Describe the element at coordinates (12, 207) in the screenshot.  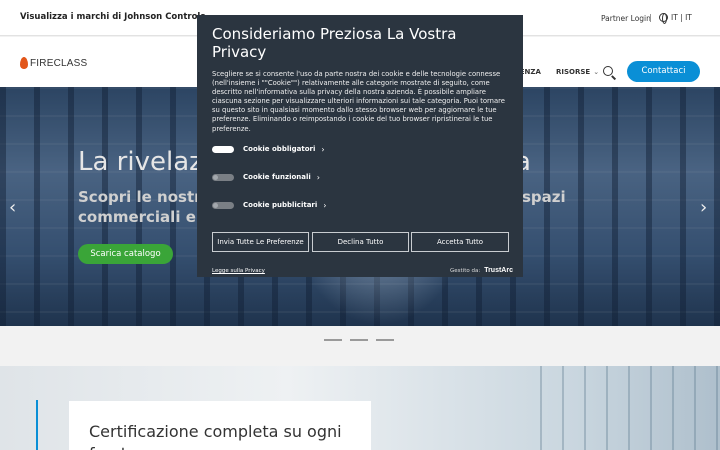
I see `carousel-prev-icon: ‹` at that location.